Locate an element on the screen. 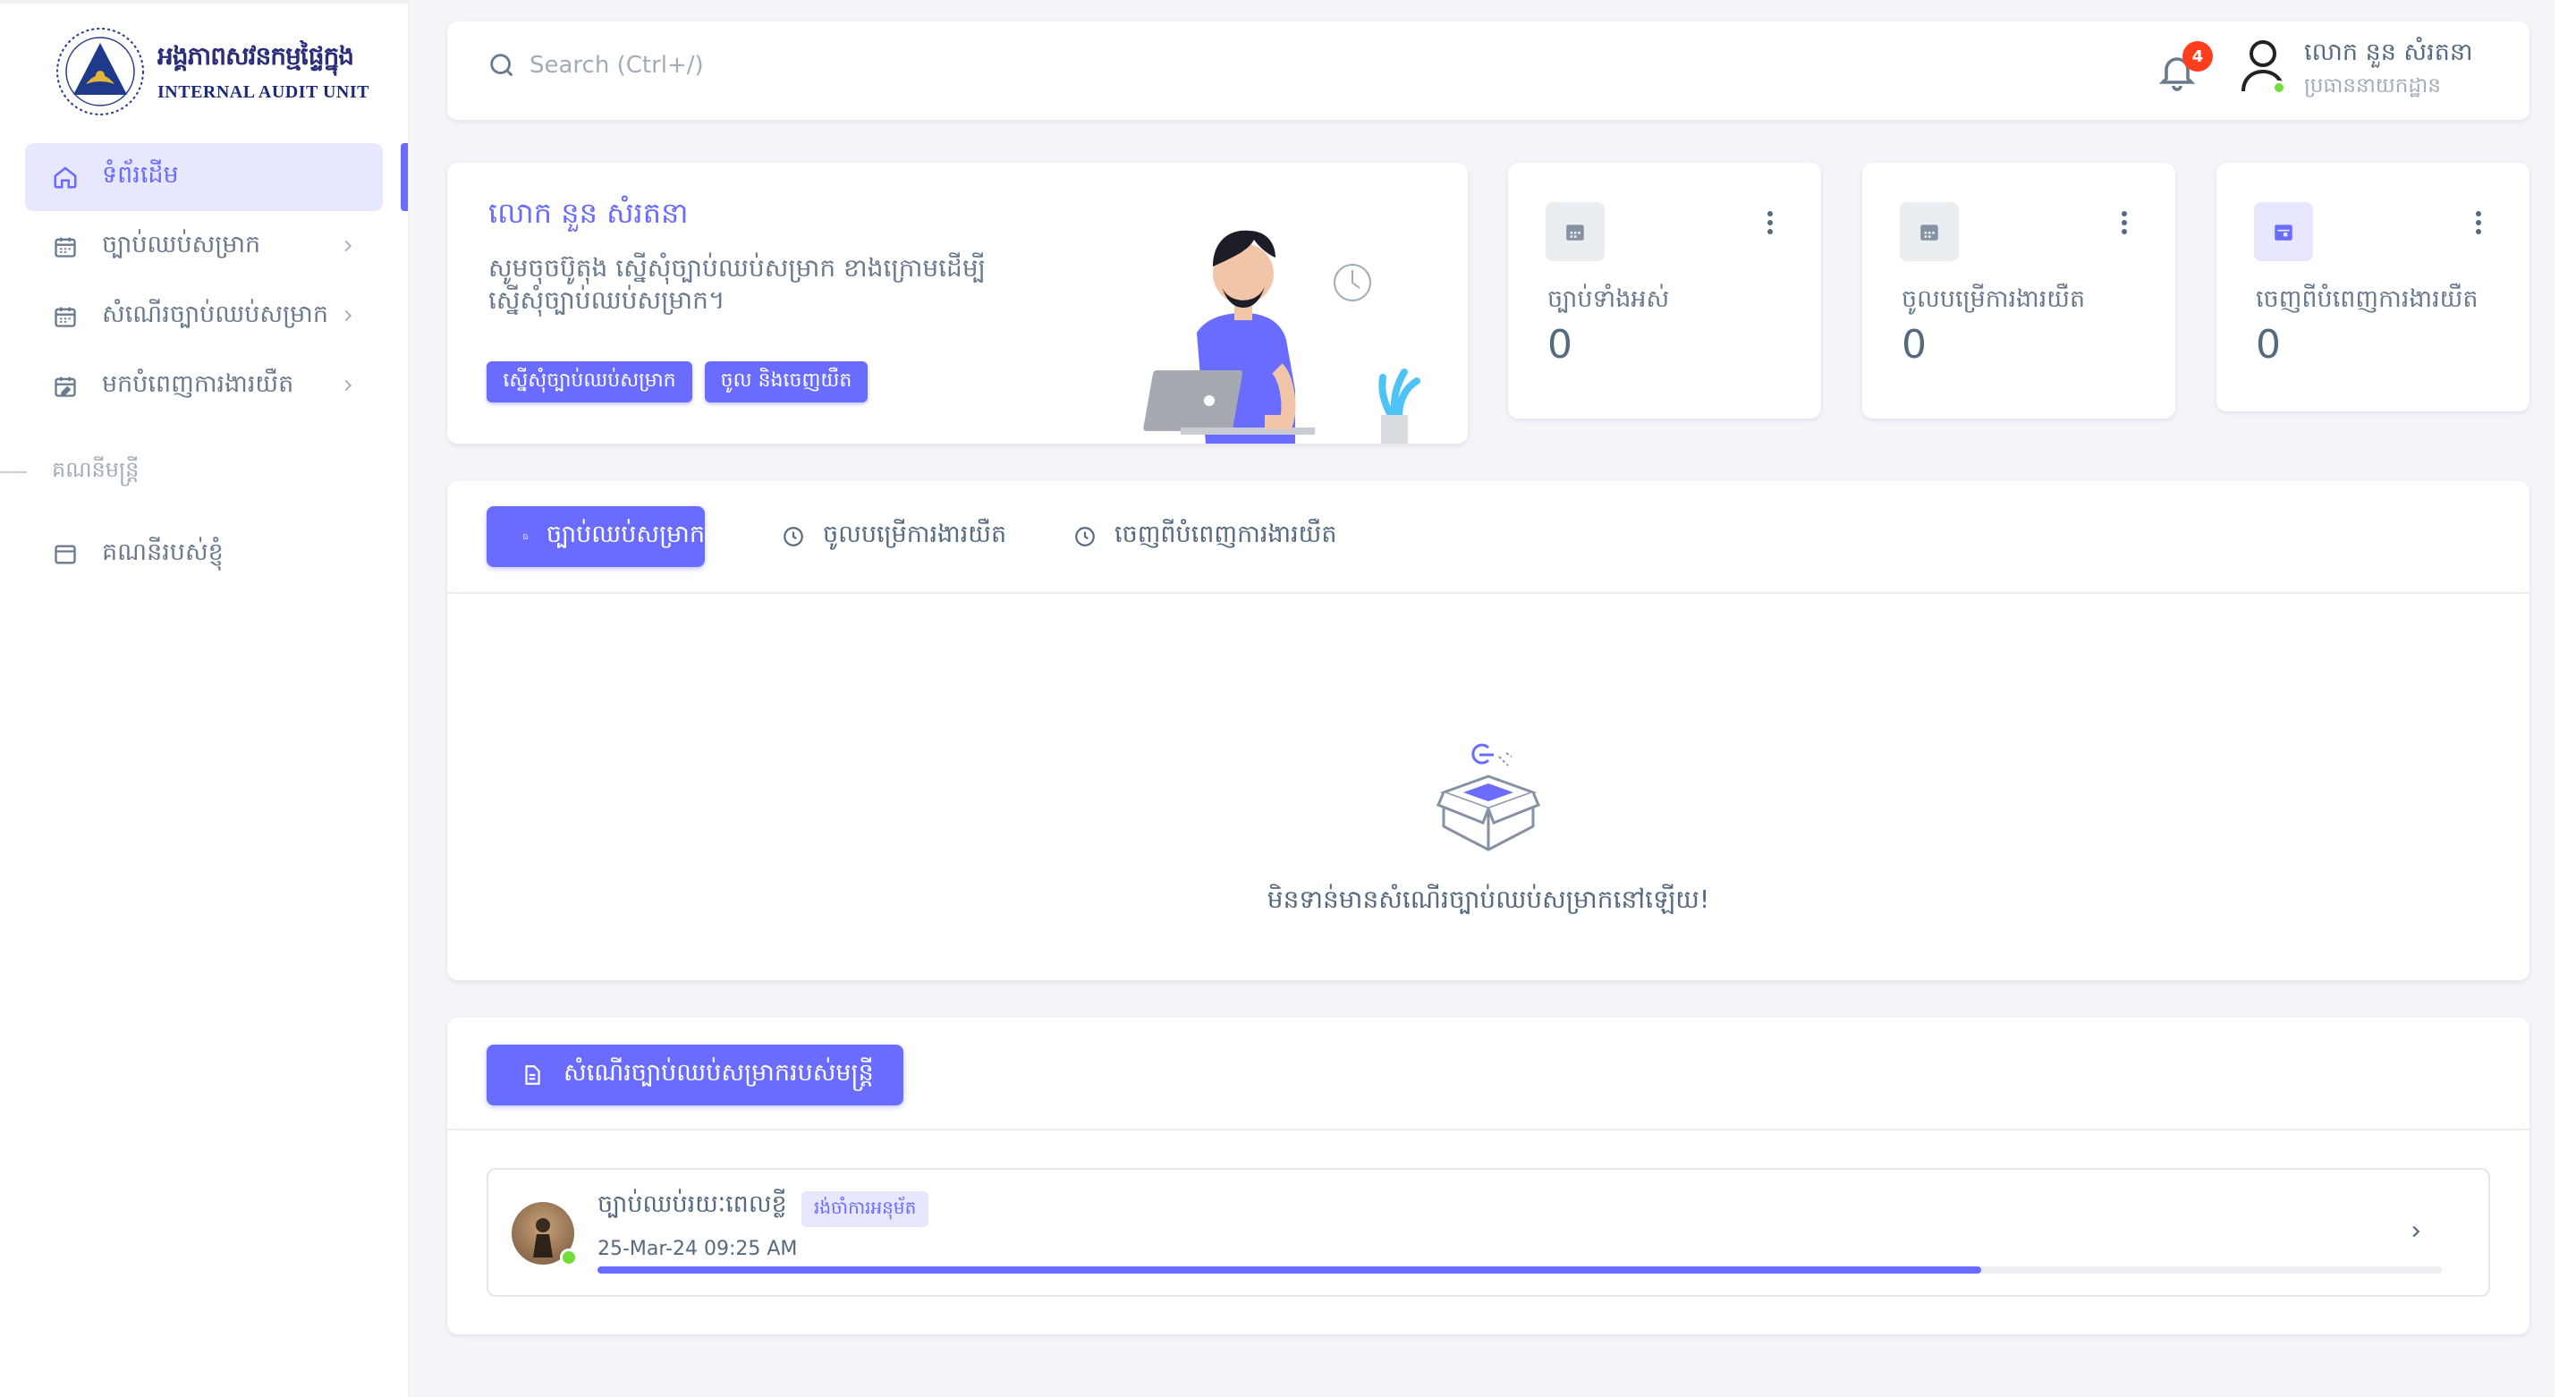  section-header-label: គណនីមន្ត្រី is located at coordinates (96, 469).